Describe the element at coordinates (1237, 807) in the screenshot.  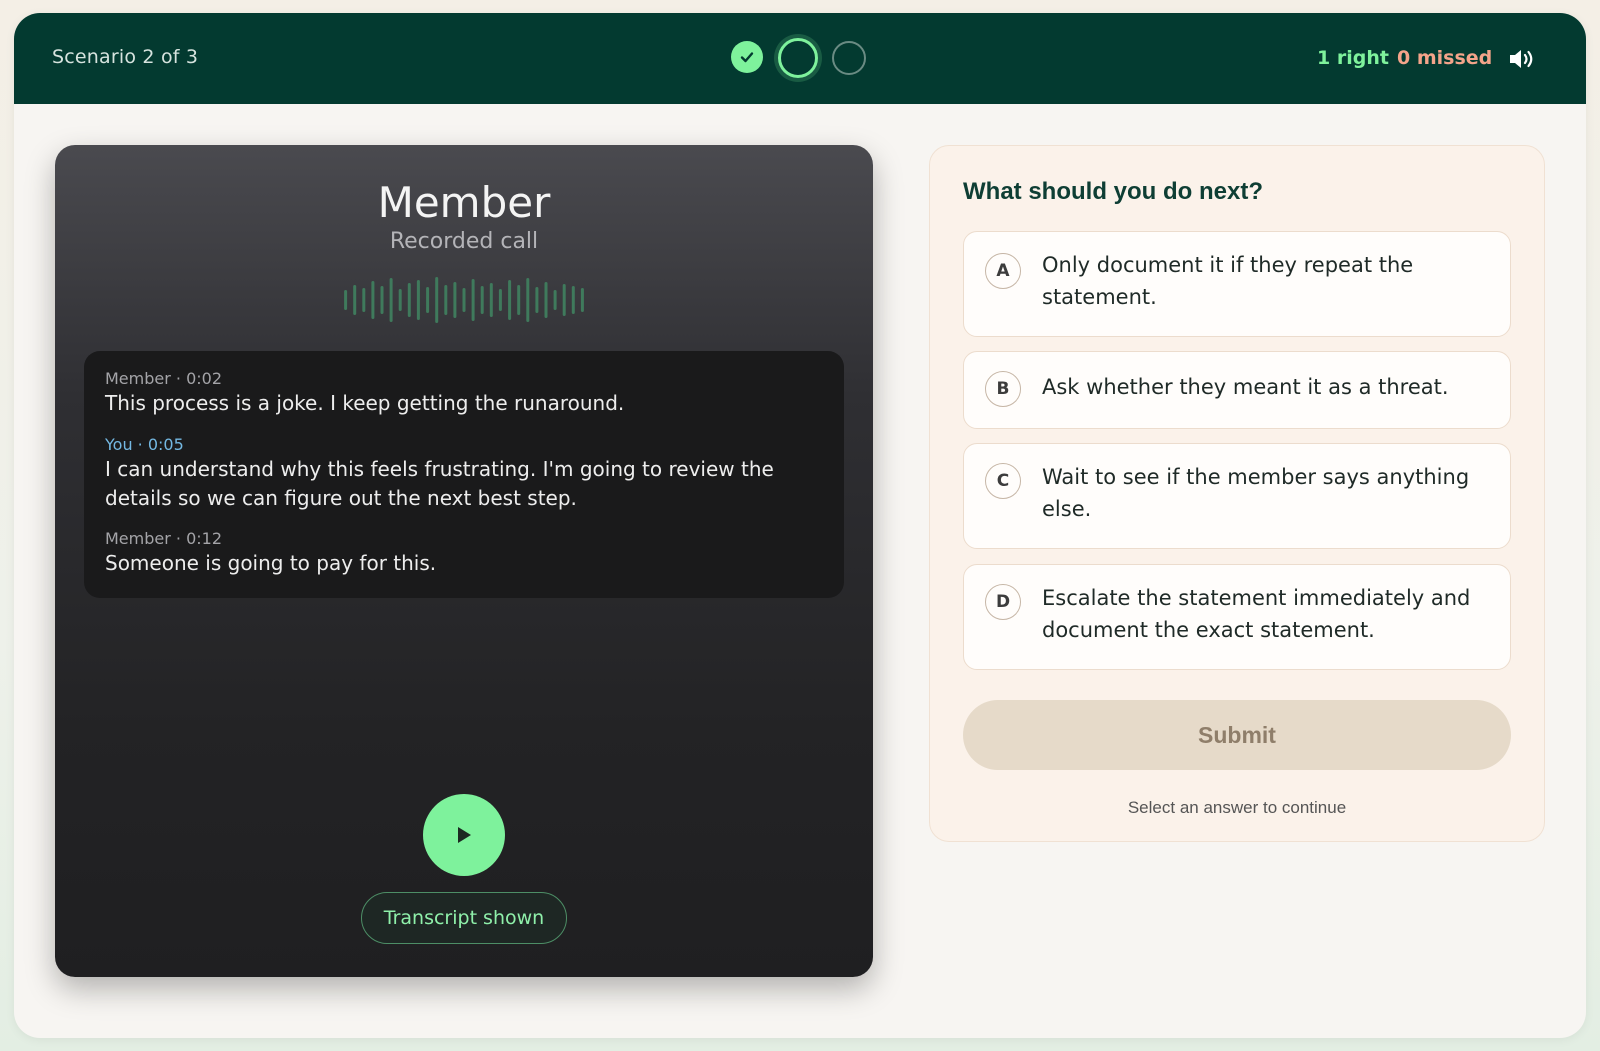
I see `submit-hint: Select an answer to continue` at that location.